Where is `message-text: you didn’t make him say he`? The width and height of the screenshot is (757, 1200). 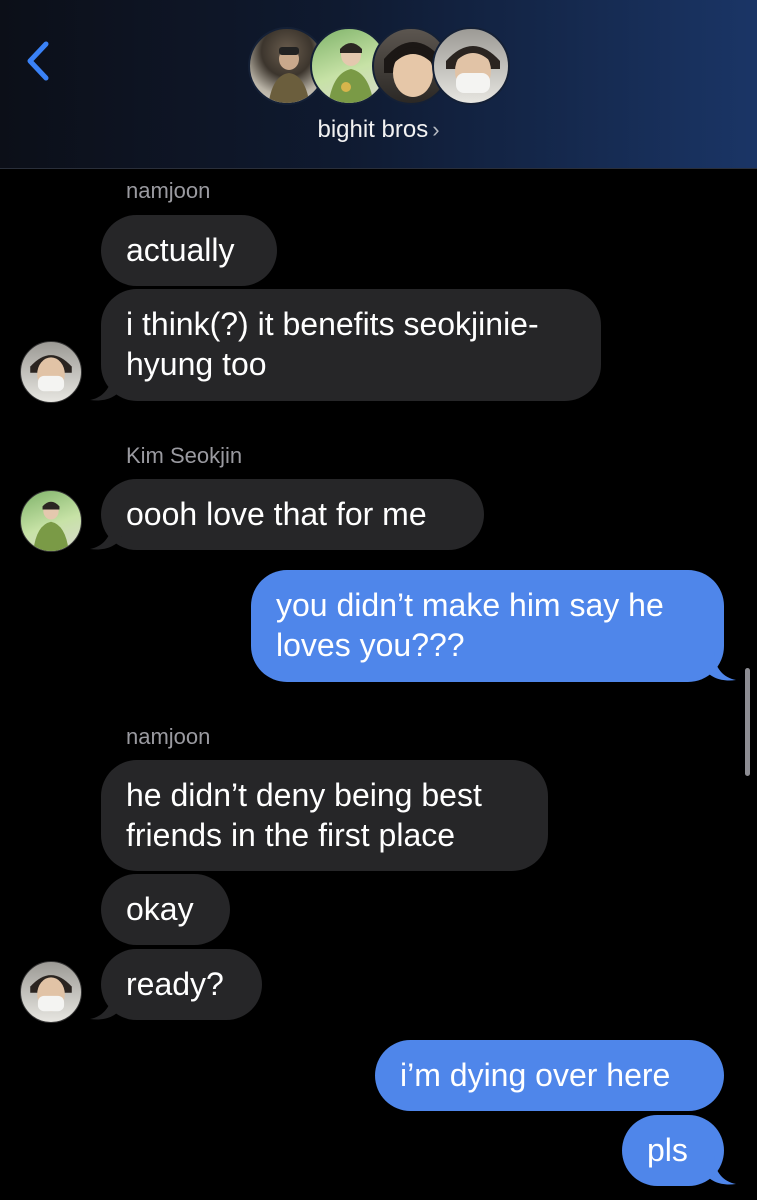
message-text: you didn’t make him say he is located at coordinates (470, 605).